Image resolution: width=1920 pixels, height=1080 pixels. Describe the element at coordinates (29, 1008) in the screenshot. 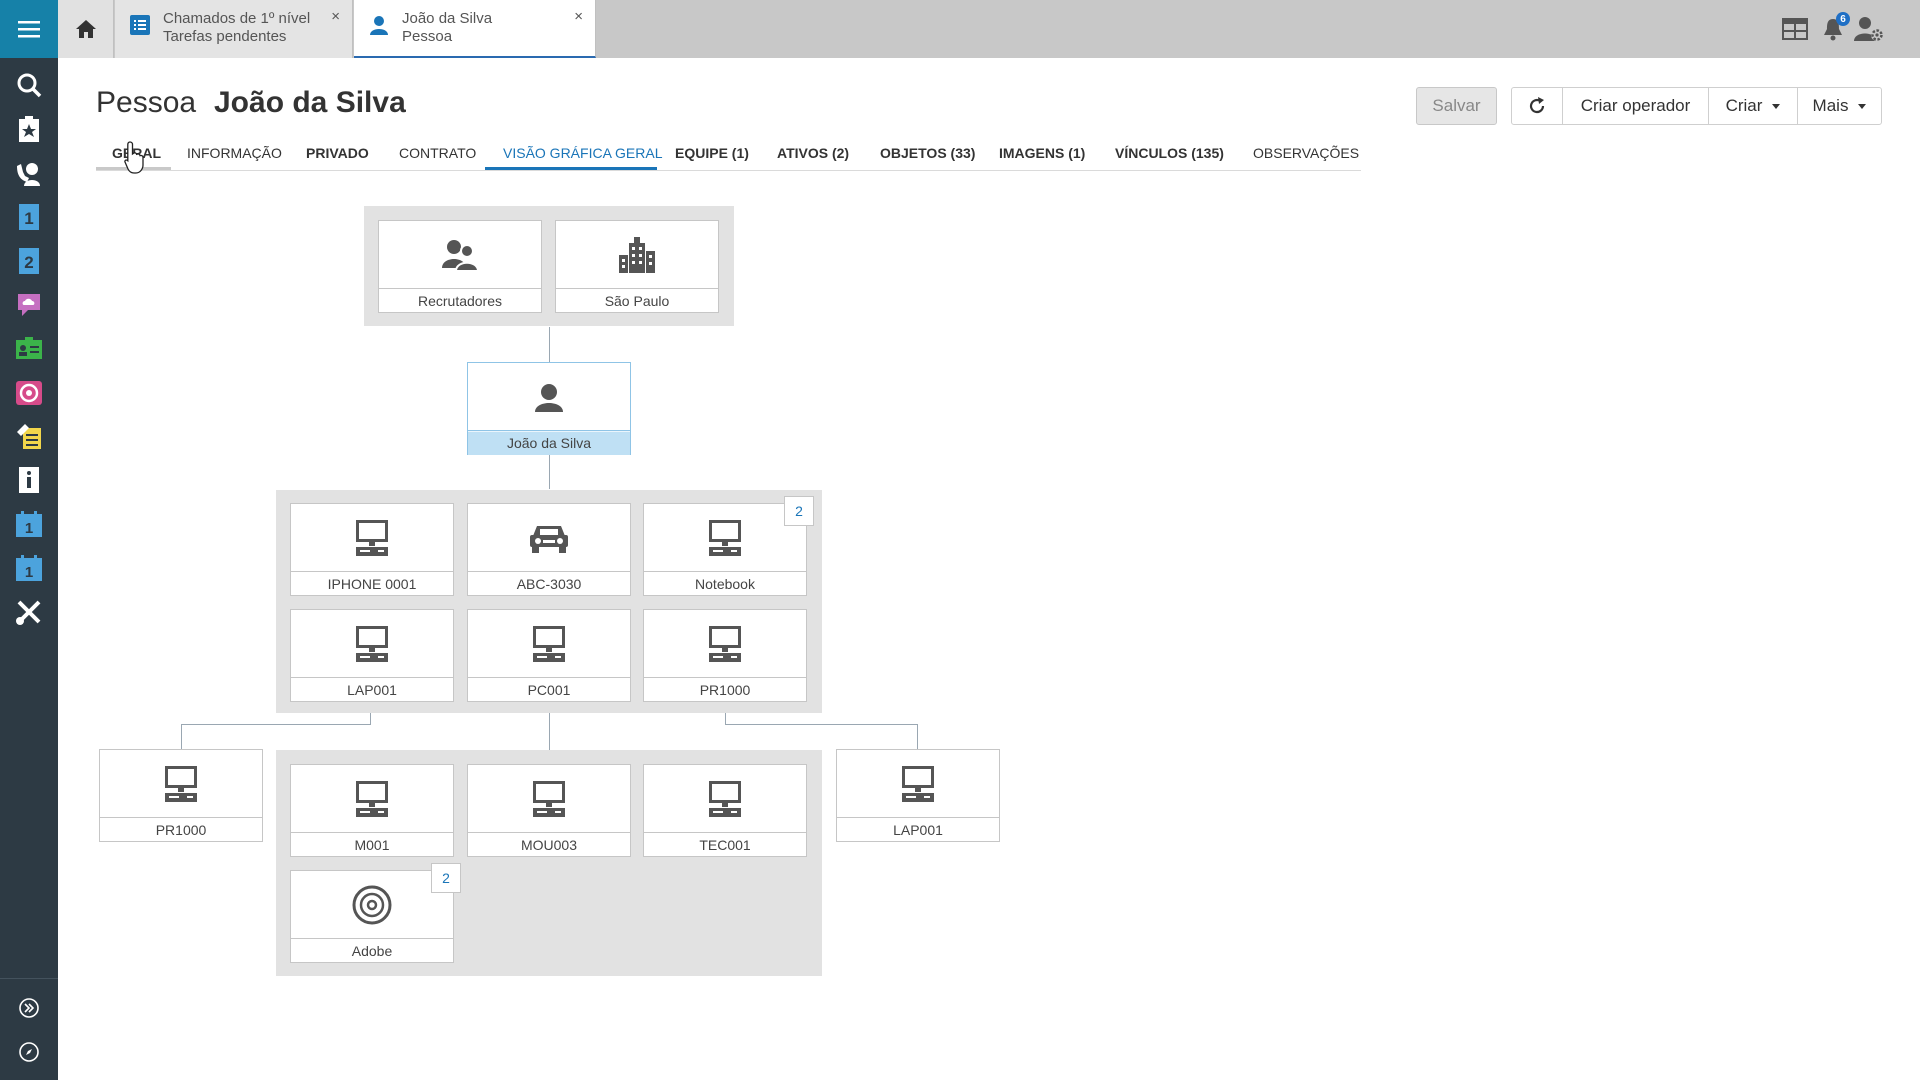

I see `expand-icon` at that location.